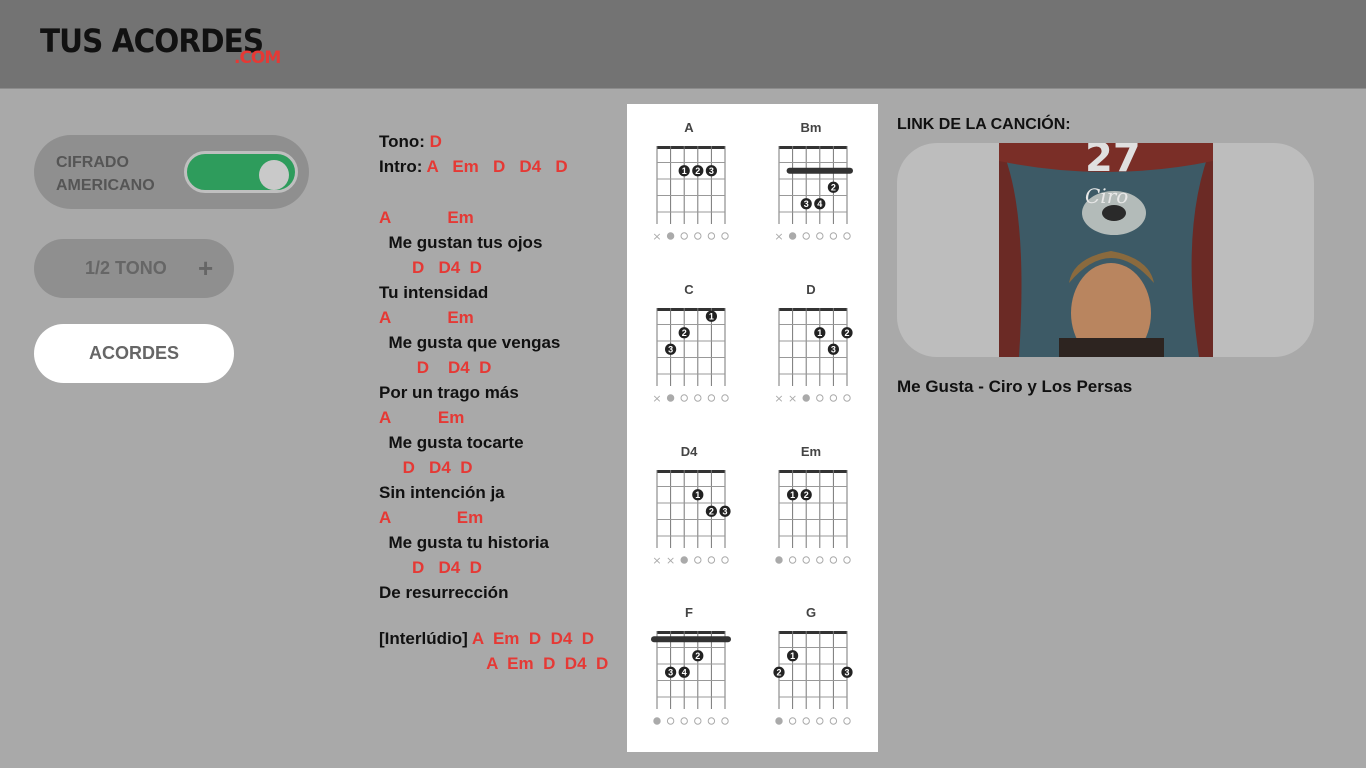  What do you see at coordinates (813, 517) in the screenshot?
I see `chord-diagram-em: 12` at bounding box center [813, 517].